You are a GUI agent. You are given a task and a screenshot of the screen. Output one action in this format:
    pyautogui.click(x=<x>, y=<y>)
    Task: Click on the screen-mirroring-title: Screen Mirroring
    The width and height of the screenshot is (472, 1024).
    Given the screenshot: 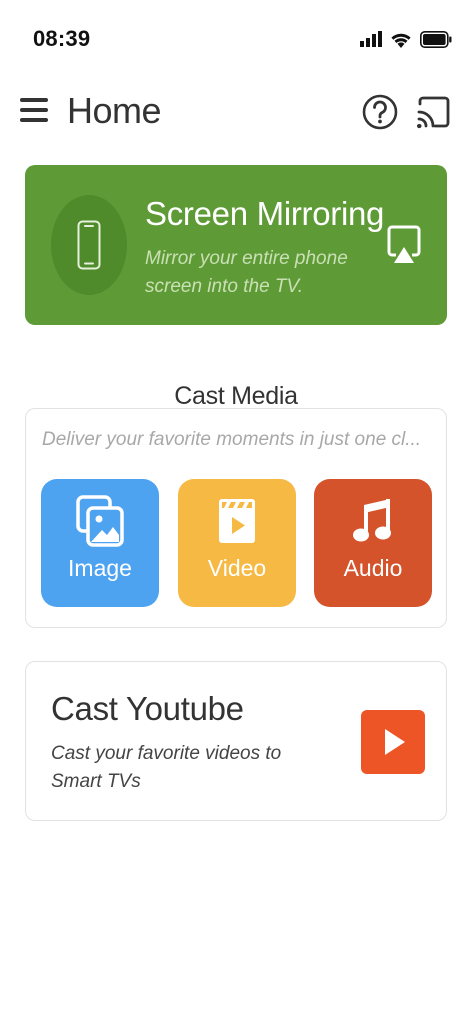 What is the action you would take?
    pyautogui.click(x=265, y=213)
    